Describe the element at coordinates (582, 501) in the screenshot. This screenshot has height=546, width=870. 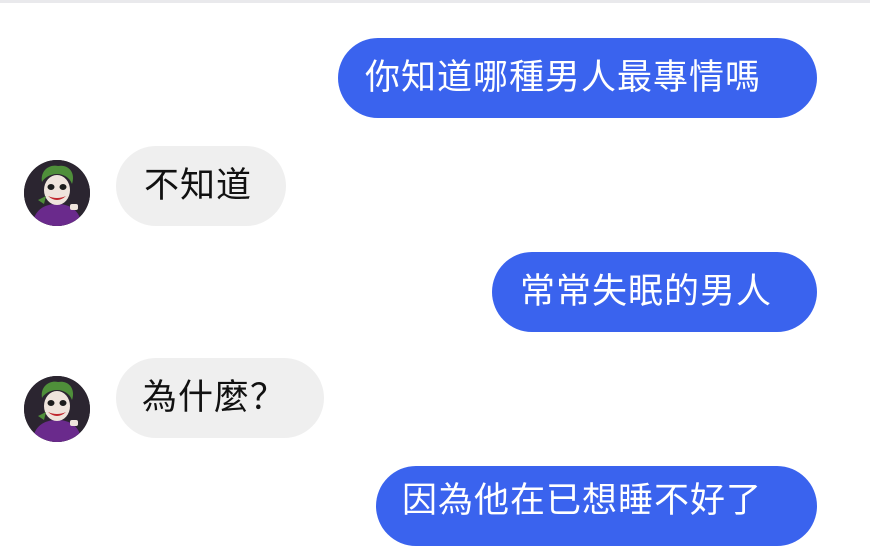
I see `message-text: 因為他在已想睡不好了` at that location.